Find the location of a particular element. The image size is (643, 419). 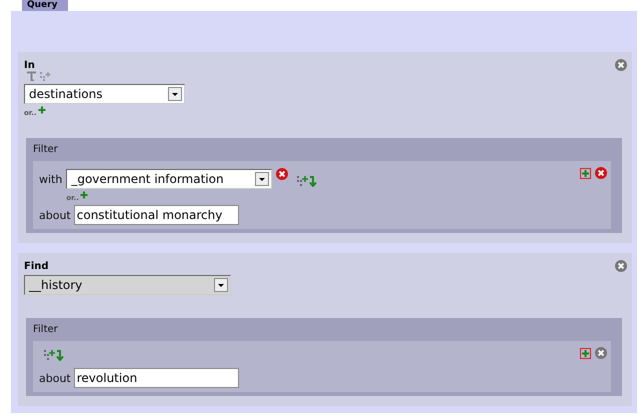

dropdown: _government information is located at coordinates (169, 179).